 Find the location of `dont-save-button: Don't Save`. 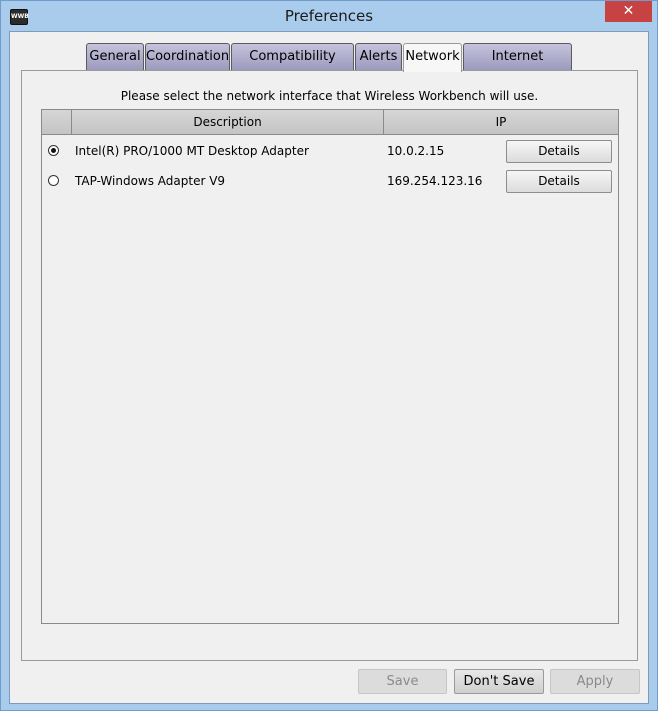

dont-save-button: Don't Save is located at coordinates (499, 681).